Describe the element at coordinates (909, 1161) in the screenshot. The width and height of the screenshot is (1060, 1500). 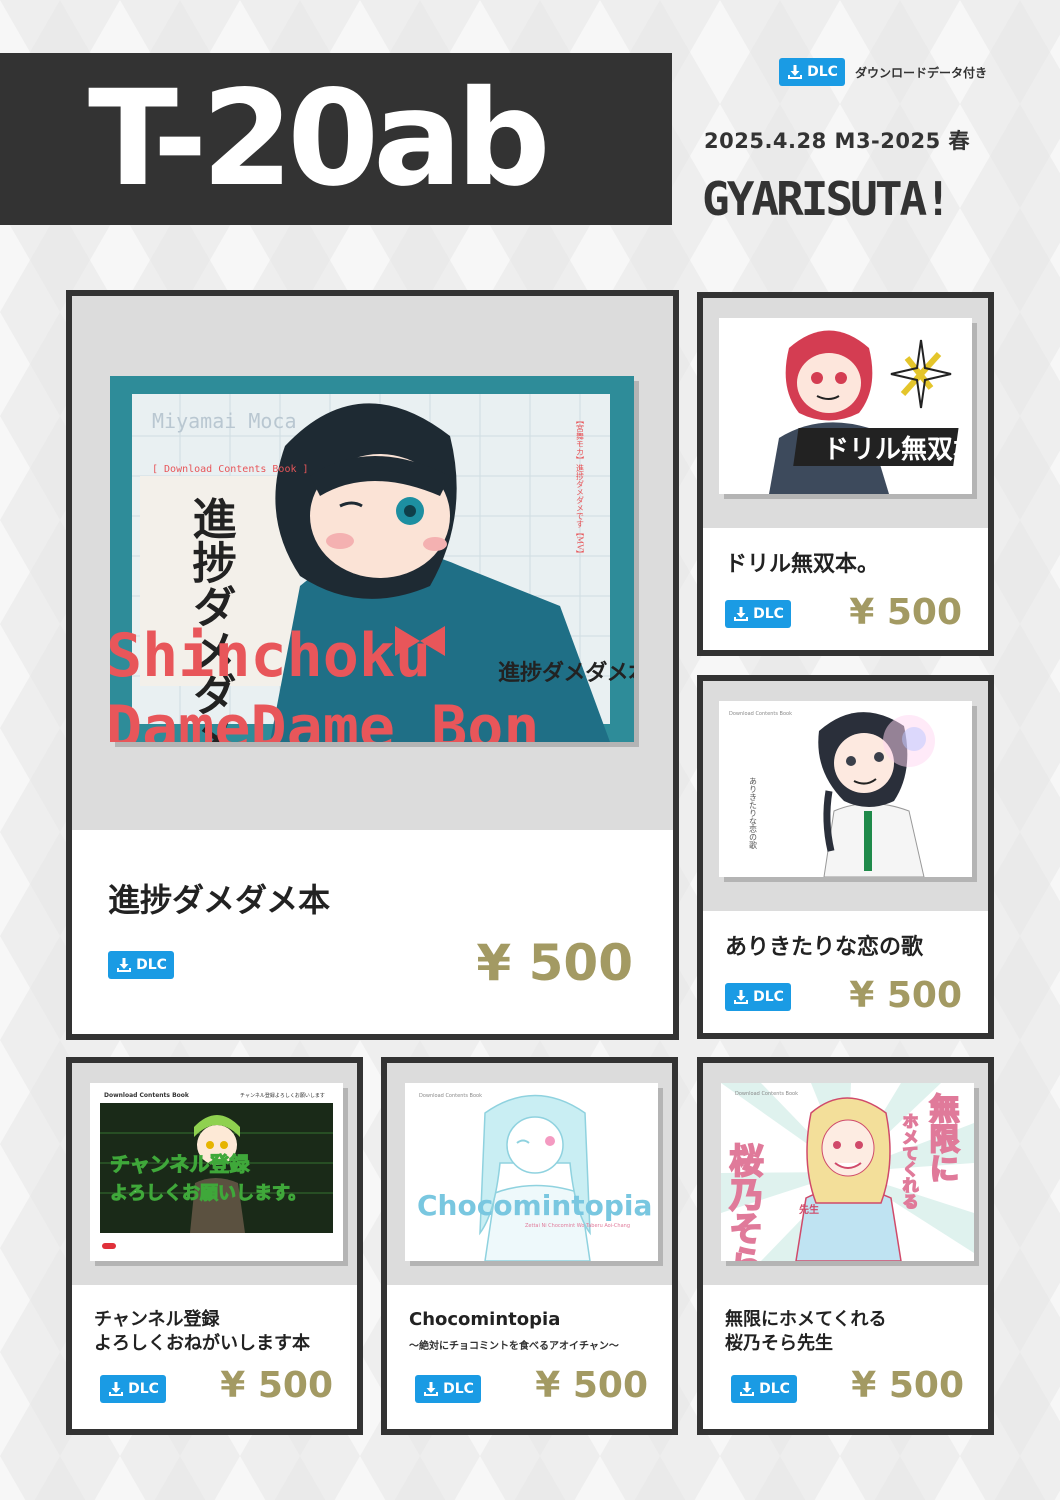
I see `cover-right2: ホメてくれる` at that location.